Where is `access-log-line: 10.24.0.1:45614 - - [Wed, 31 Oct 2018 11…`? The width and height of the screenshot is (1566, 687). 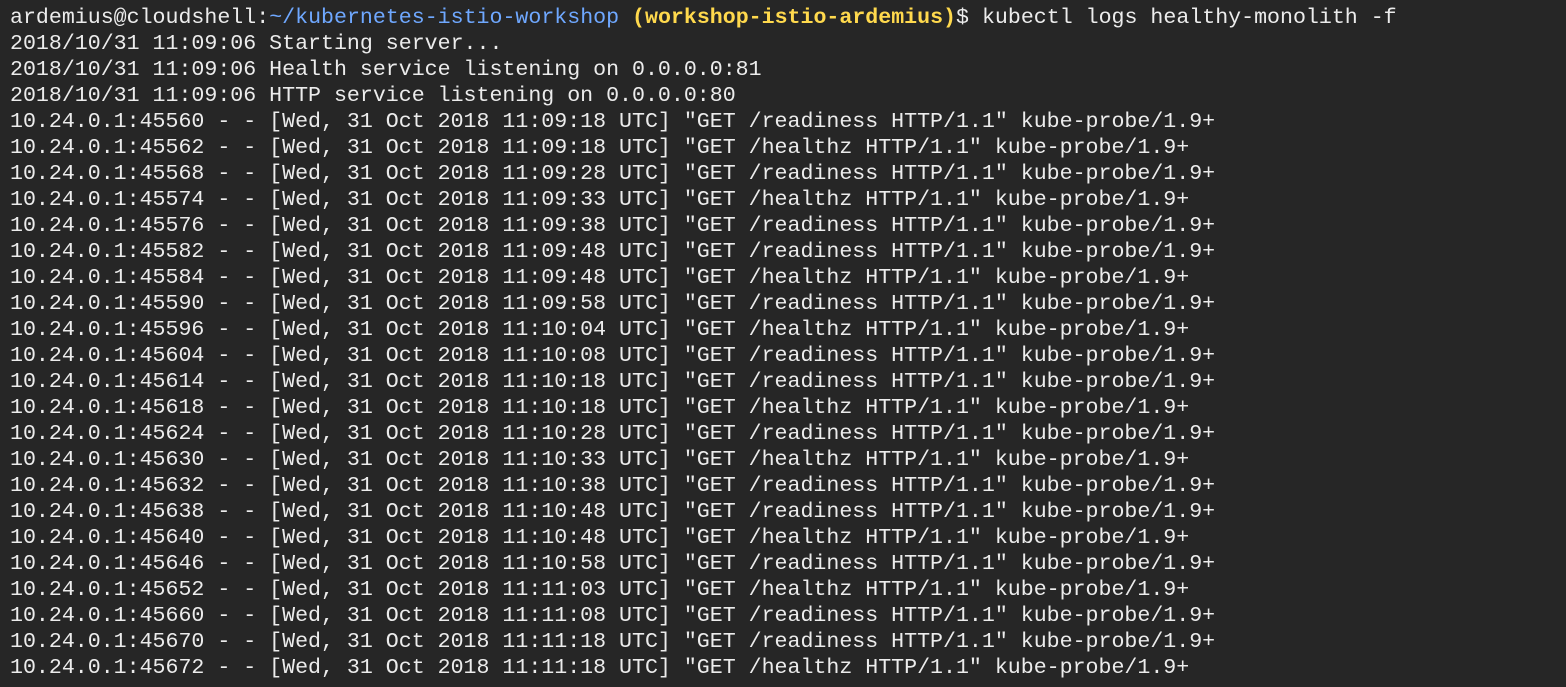
access-log-line: 10.24.0.1:45614 - - [Wed, 31 Oct 2018 11… is located at coordinates (613, 382).